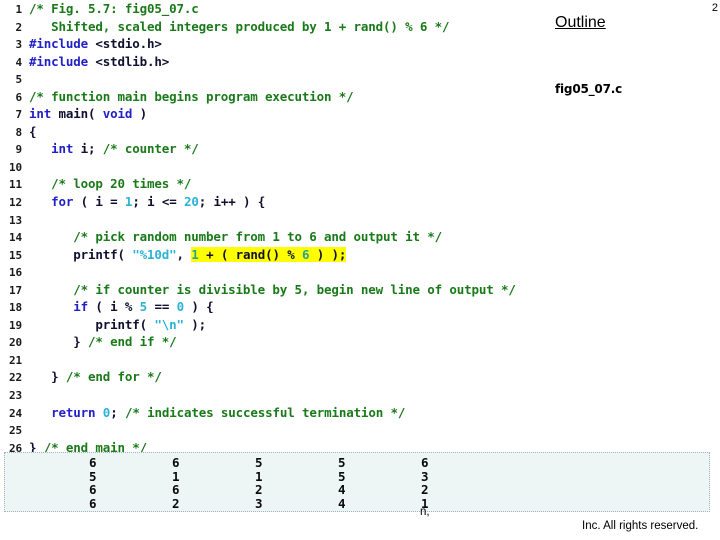  What do you see at coordinates (114, 307) in the screenshot?
I see `code-token: ( i %` at bounding box center [114, 307].